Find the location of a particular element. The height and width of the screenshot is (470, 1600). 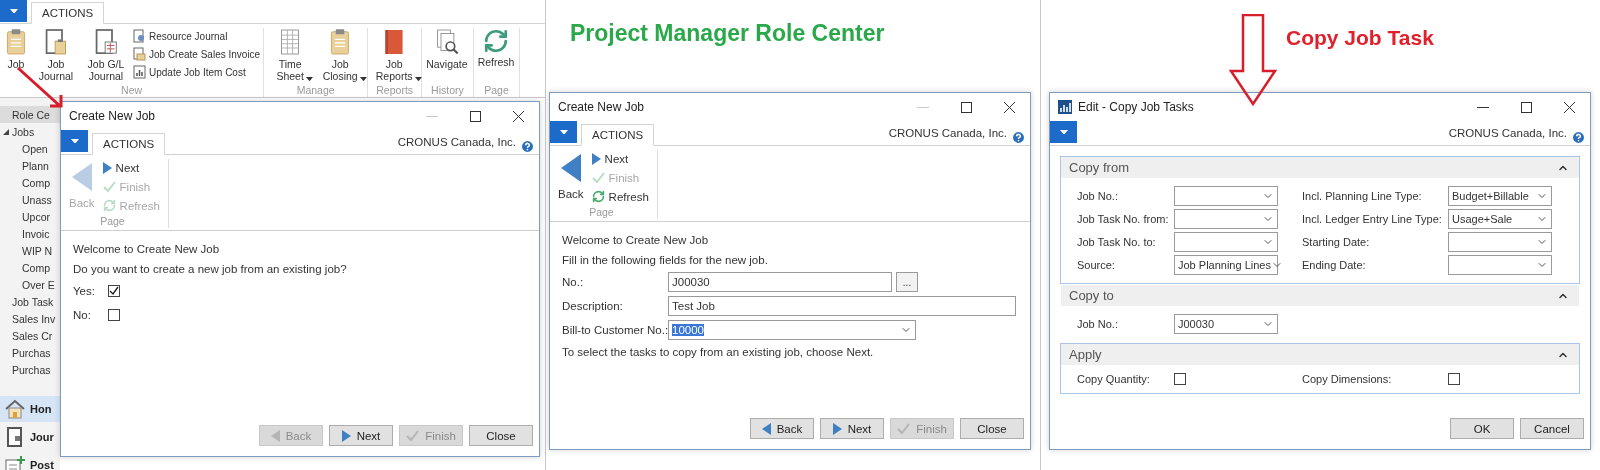

navigation-button: Jour is located at coordinates (30, 437).